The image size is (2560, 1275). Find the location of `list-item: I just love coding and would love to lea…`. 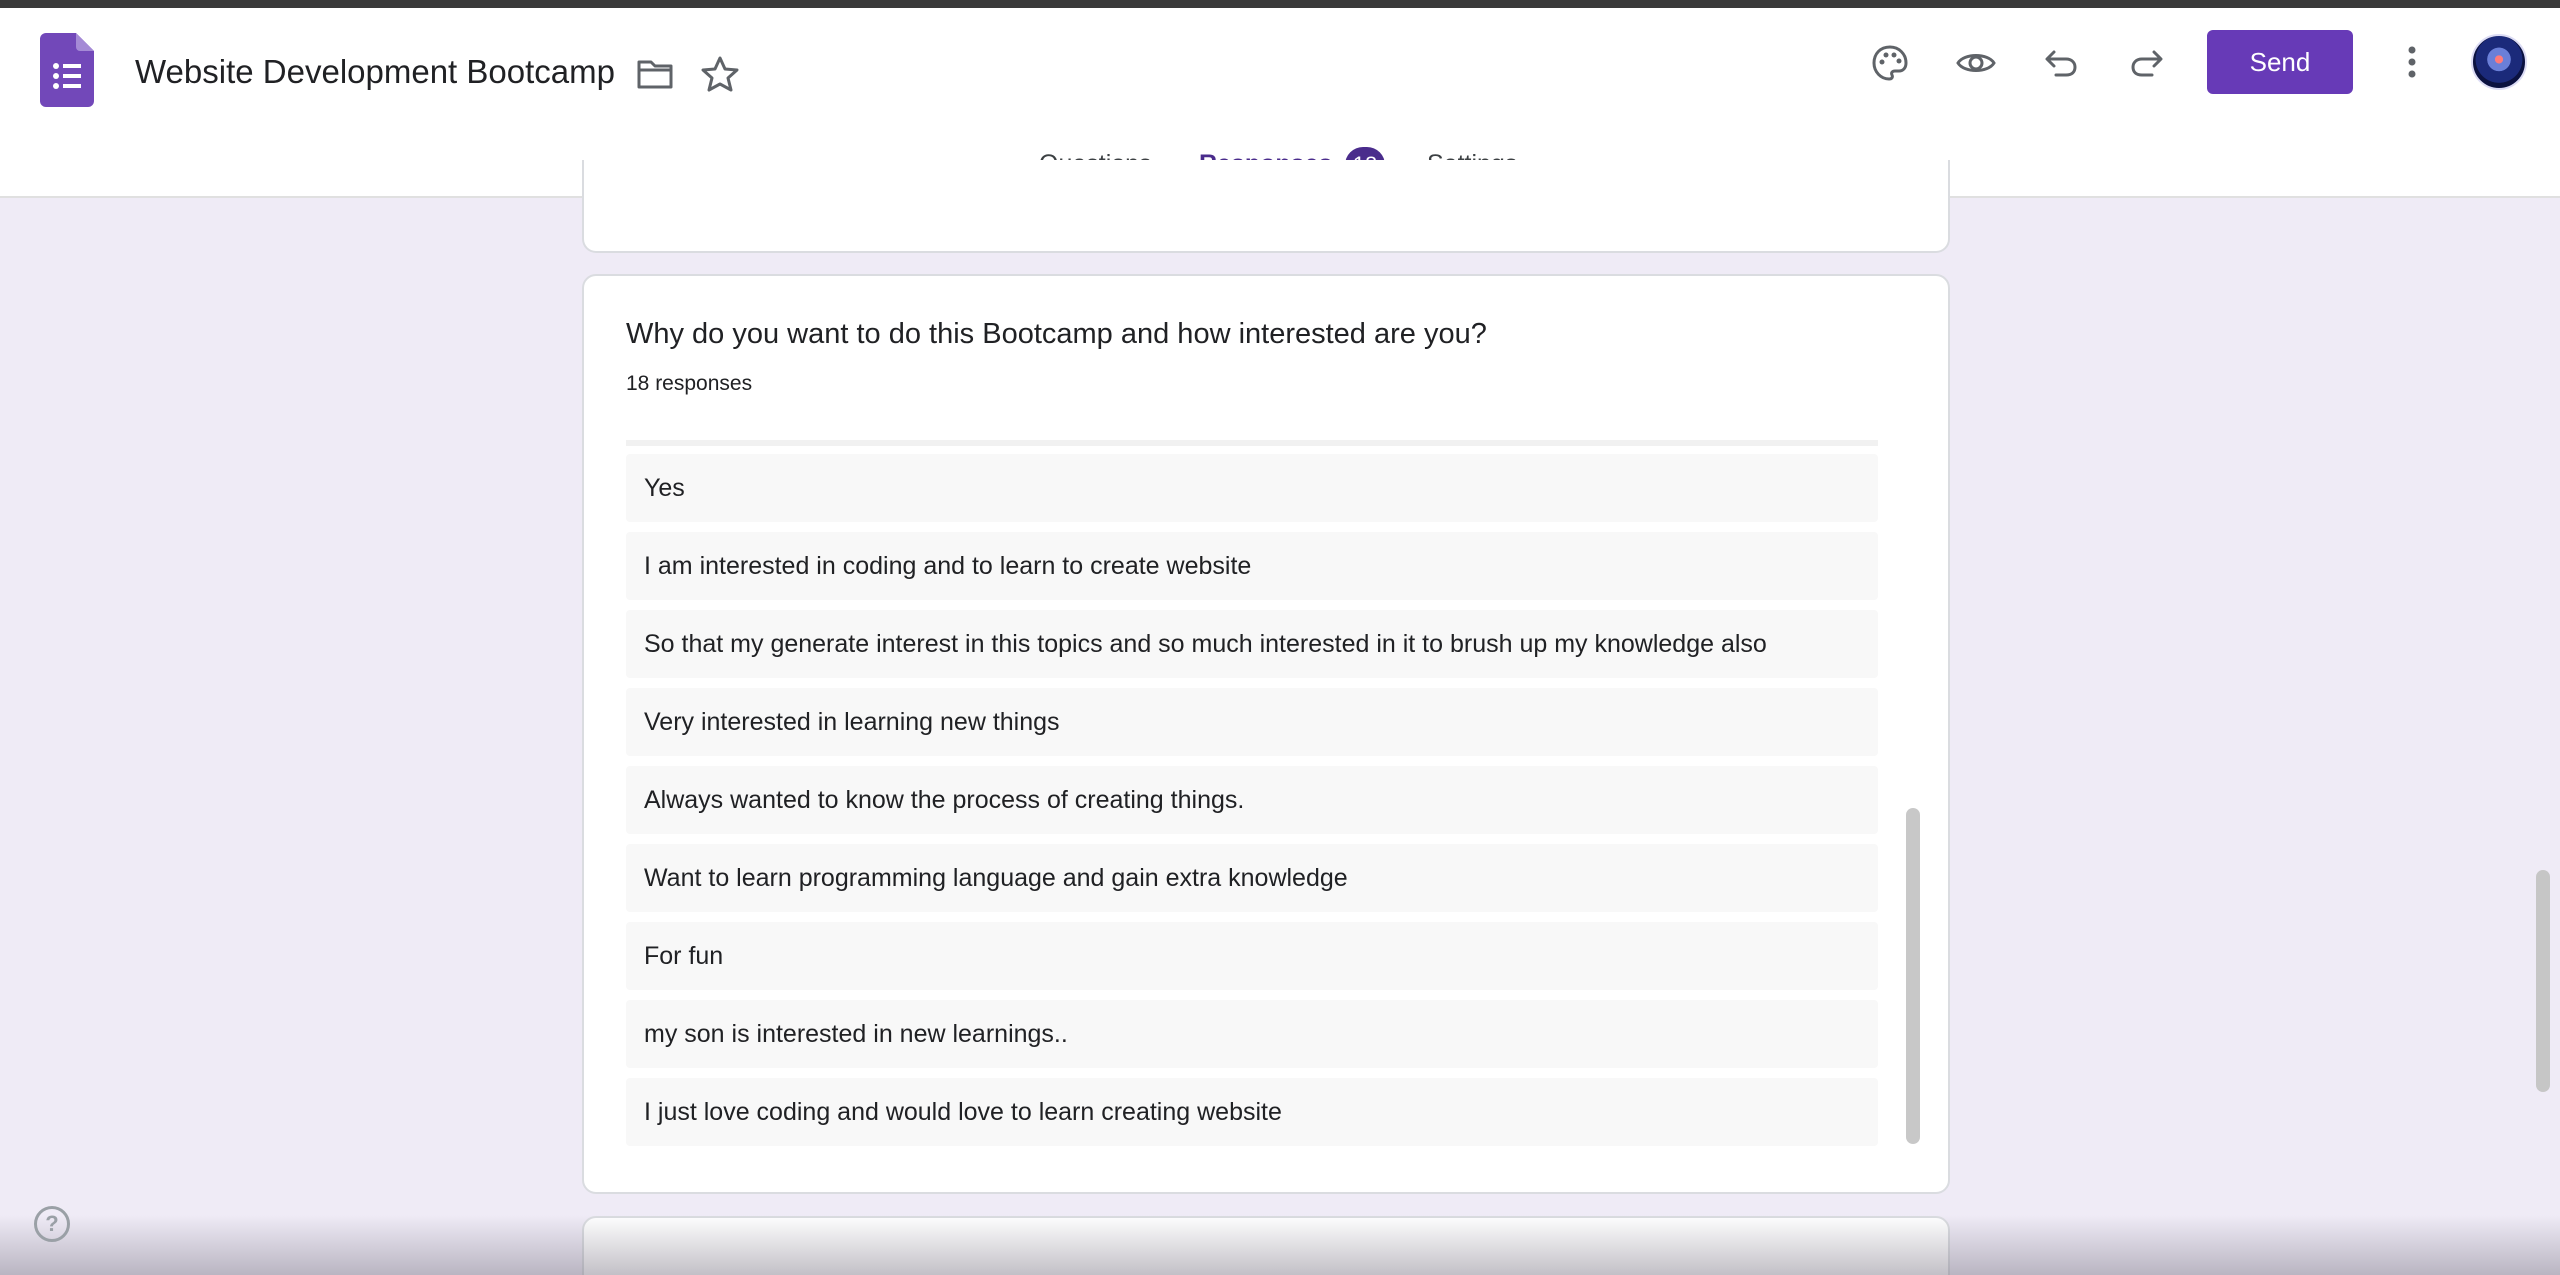

list-item: I just love coding and would love to lea… is located at coordinates (1252, 1112).